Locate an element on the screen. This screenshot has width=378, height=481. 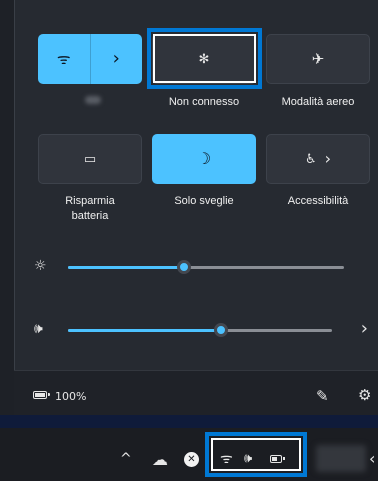
airplane-icon: ✈ is located at coordinates (318, 58).